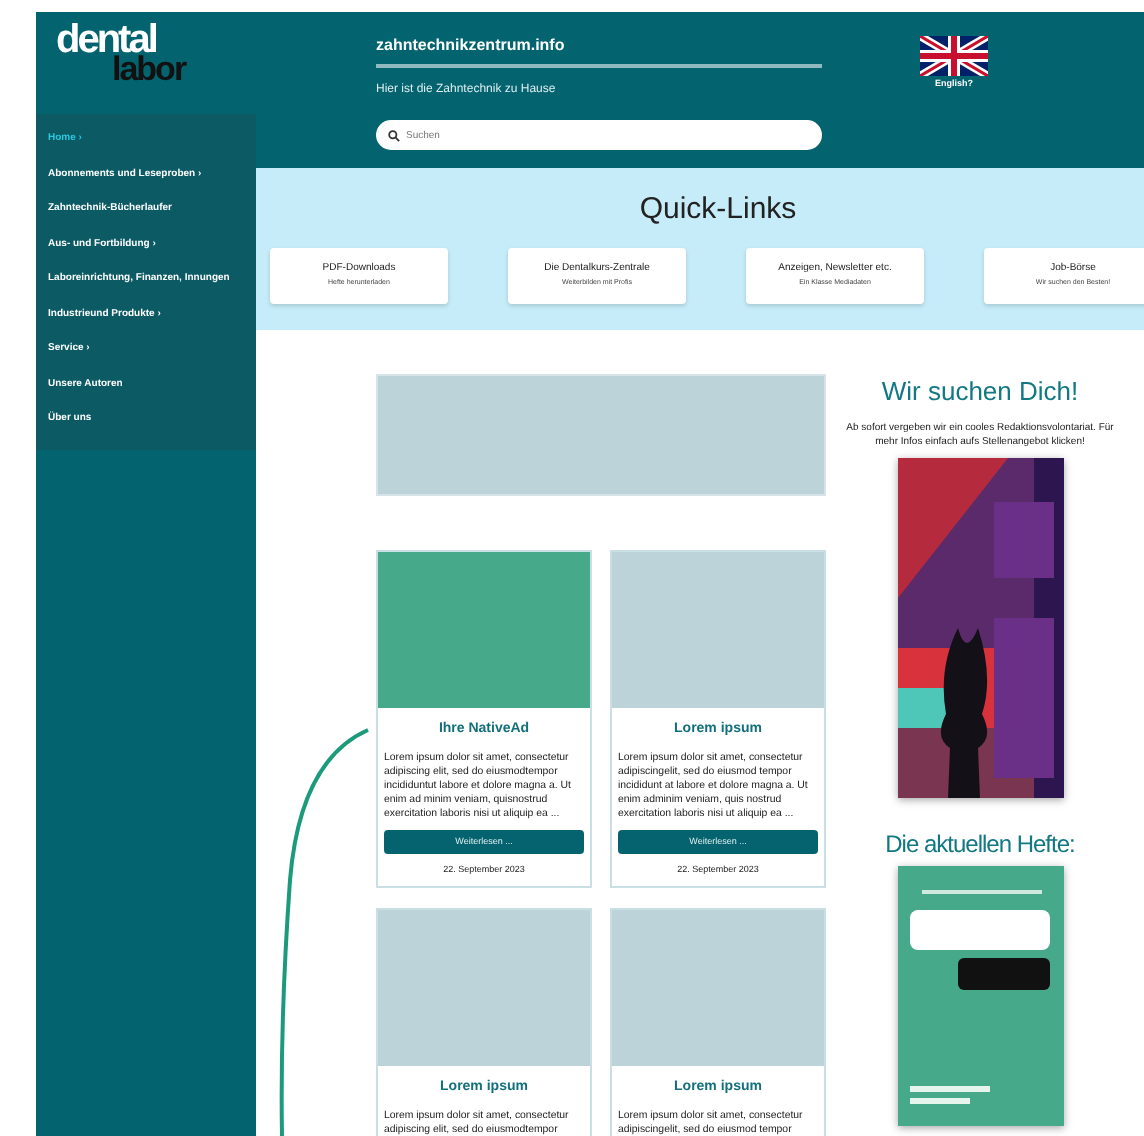 The width and height of the screenshot is (1144, 1136). I want to click on section-title: Die aktuellen Hefte:, so click(980, 844).